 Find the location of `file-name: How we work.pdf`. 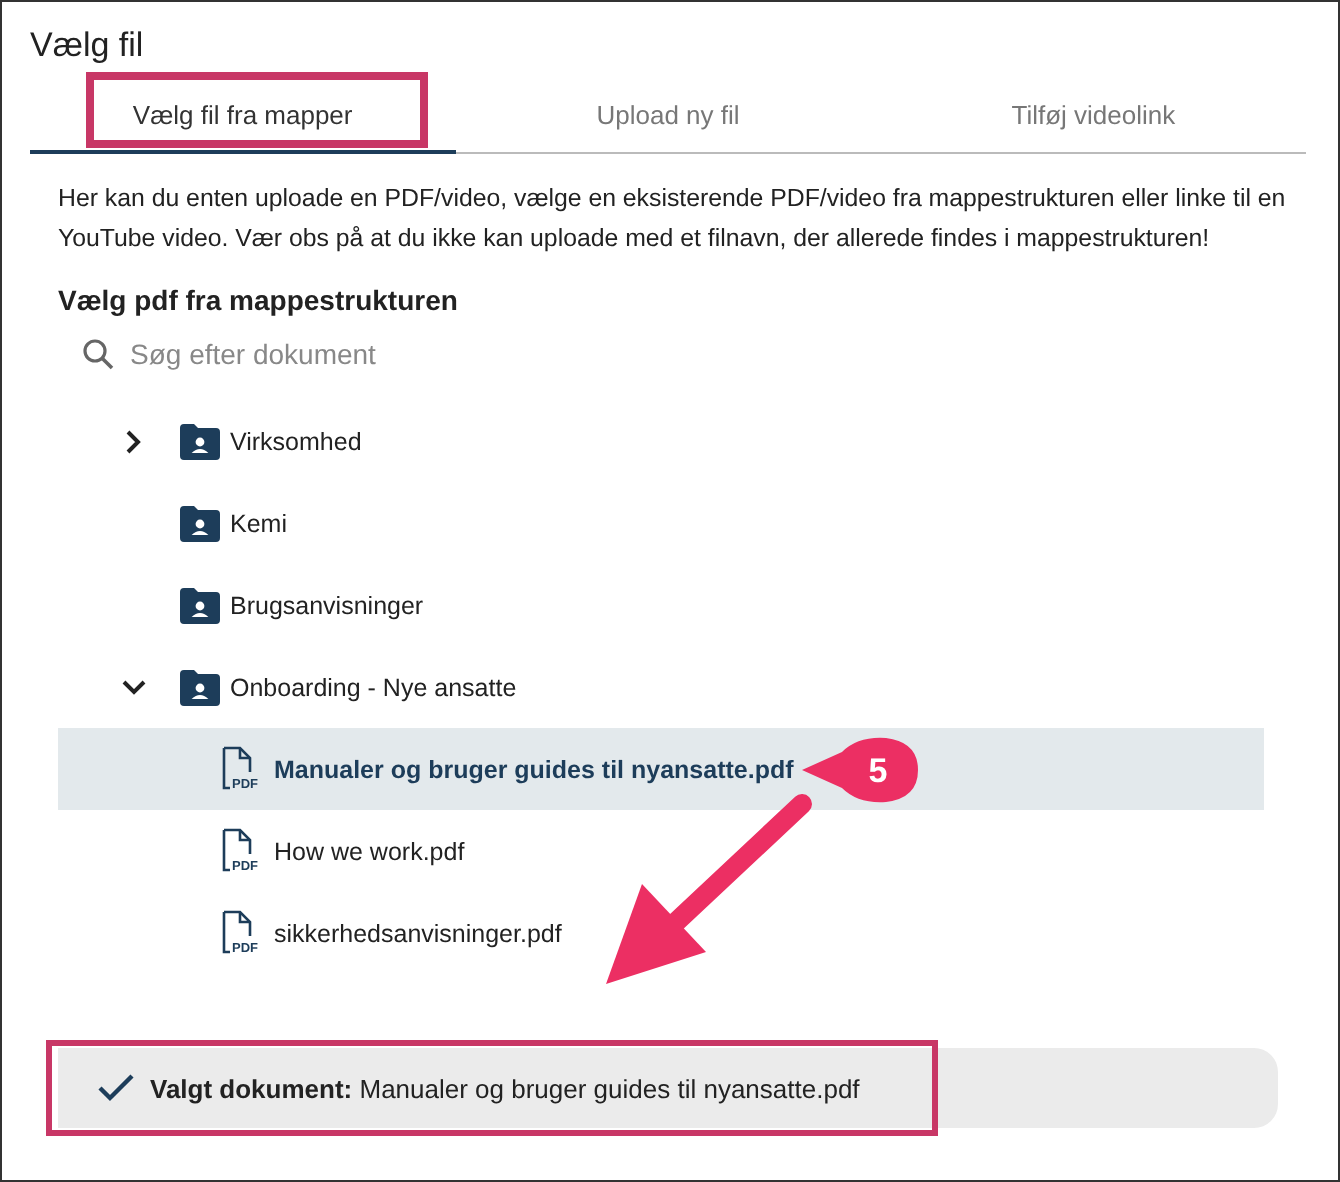

file-name: How we work.pdf is located at coordinates (369, 851).